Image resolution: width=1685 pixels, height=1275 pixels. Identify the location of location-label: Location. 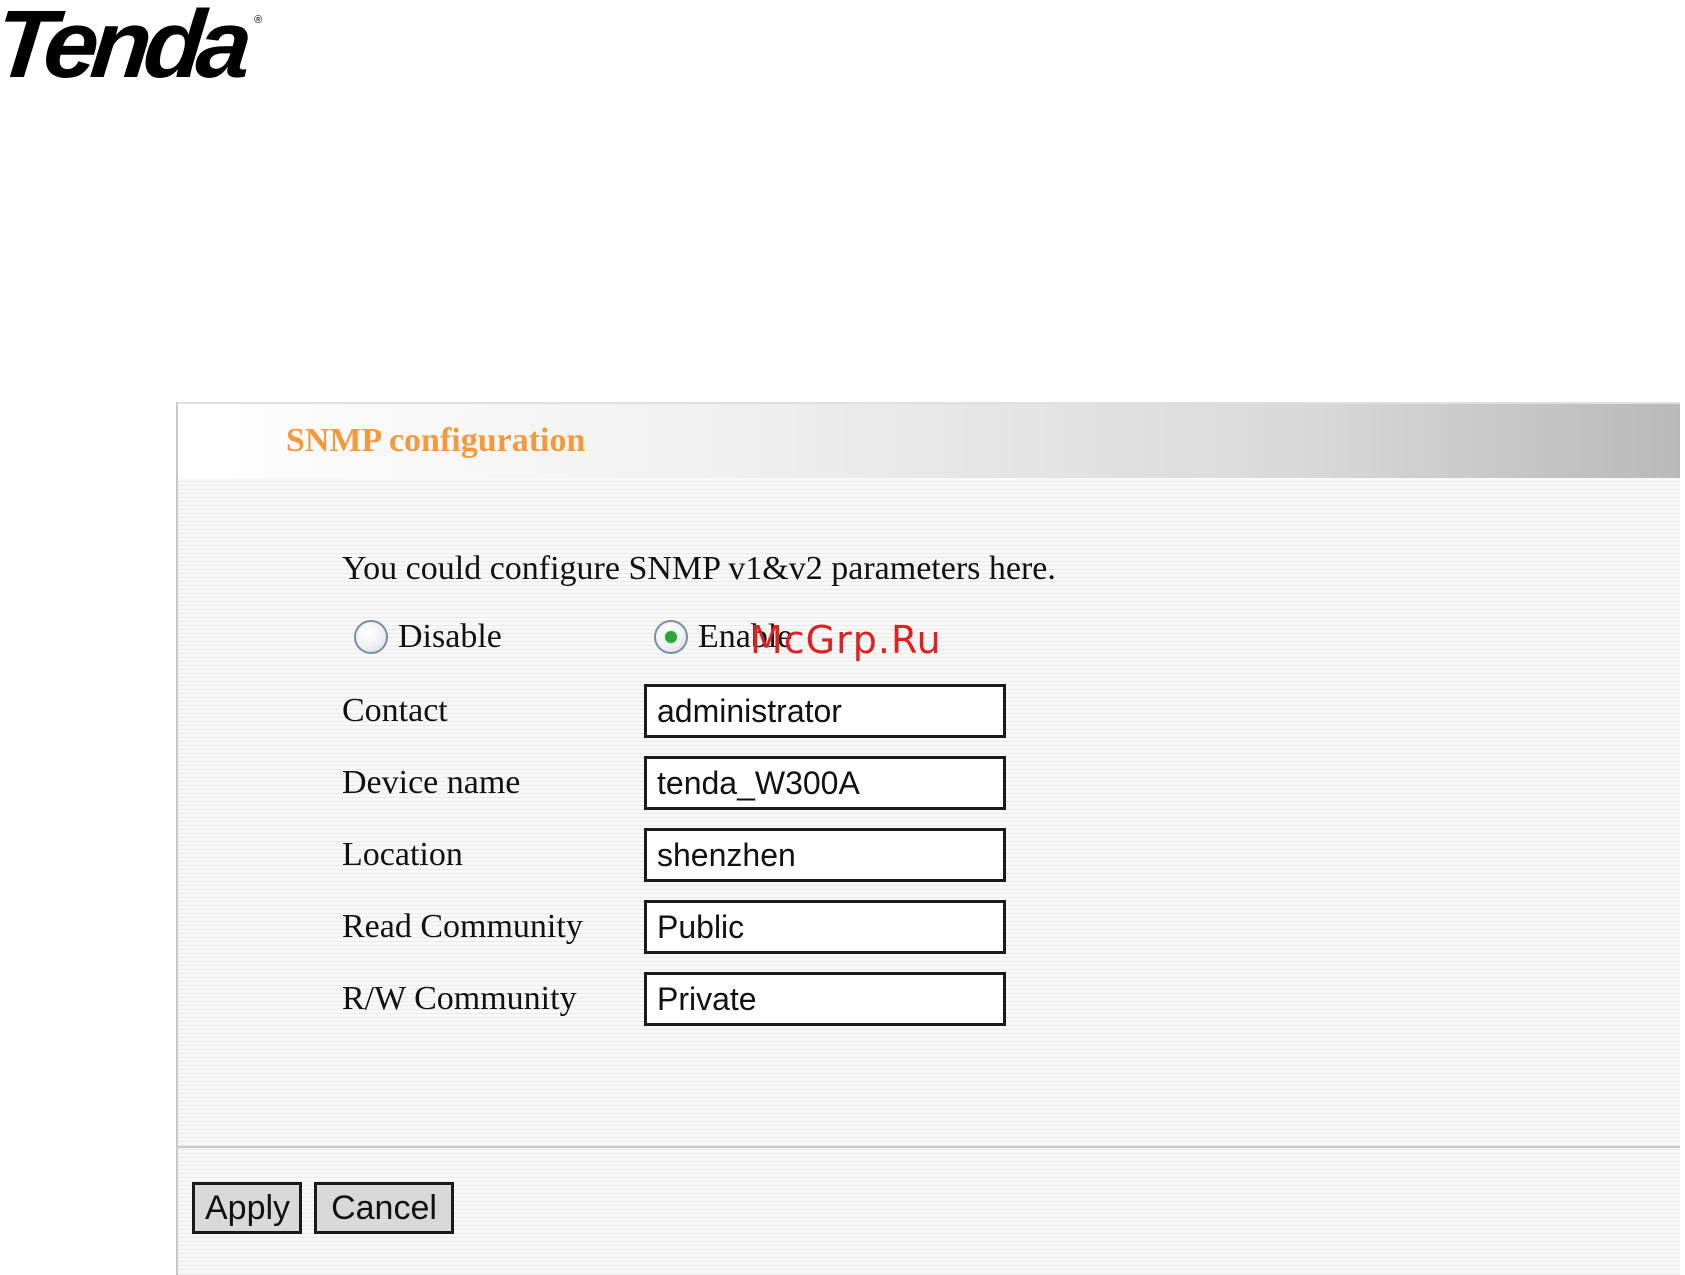
(402, 854).